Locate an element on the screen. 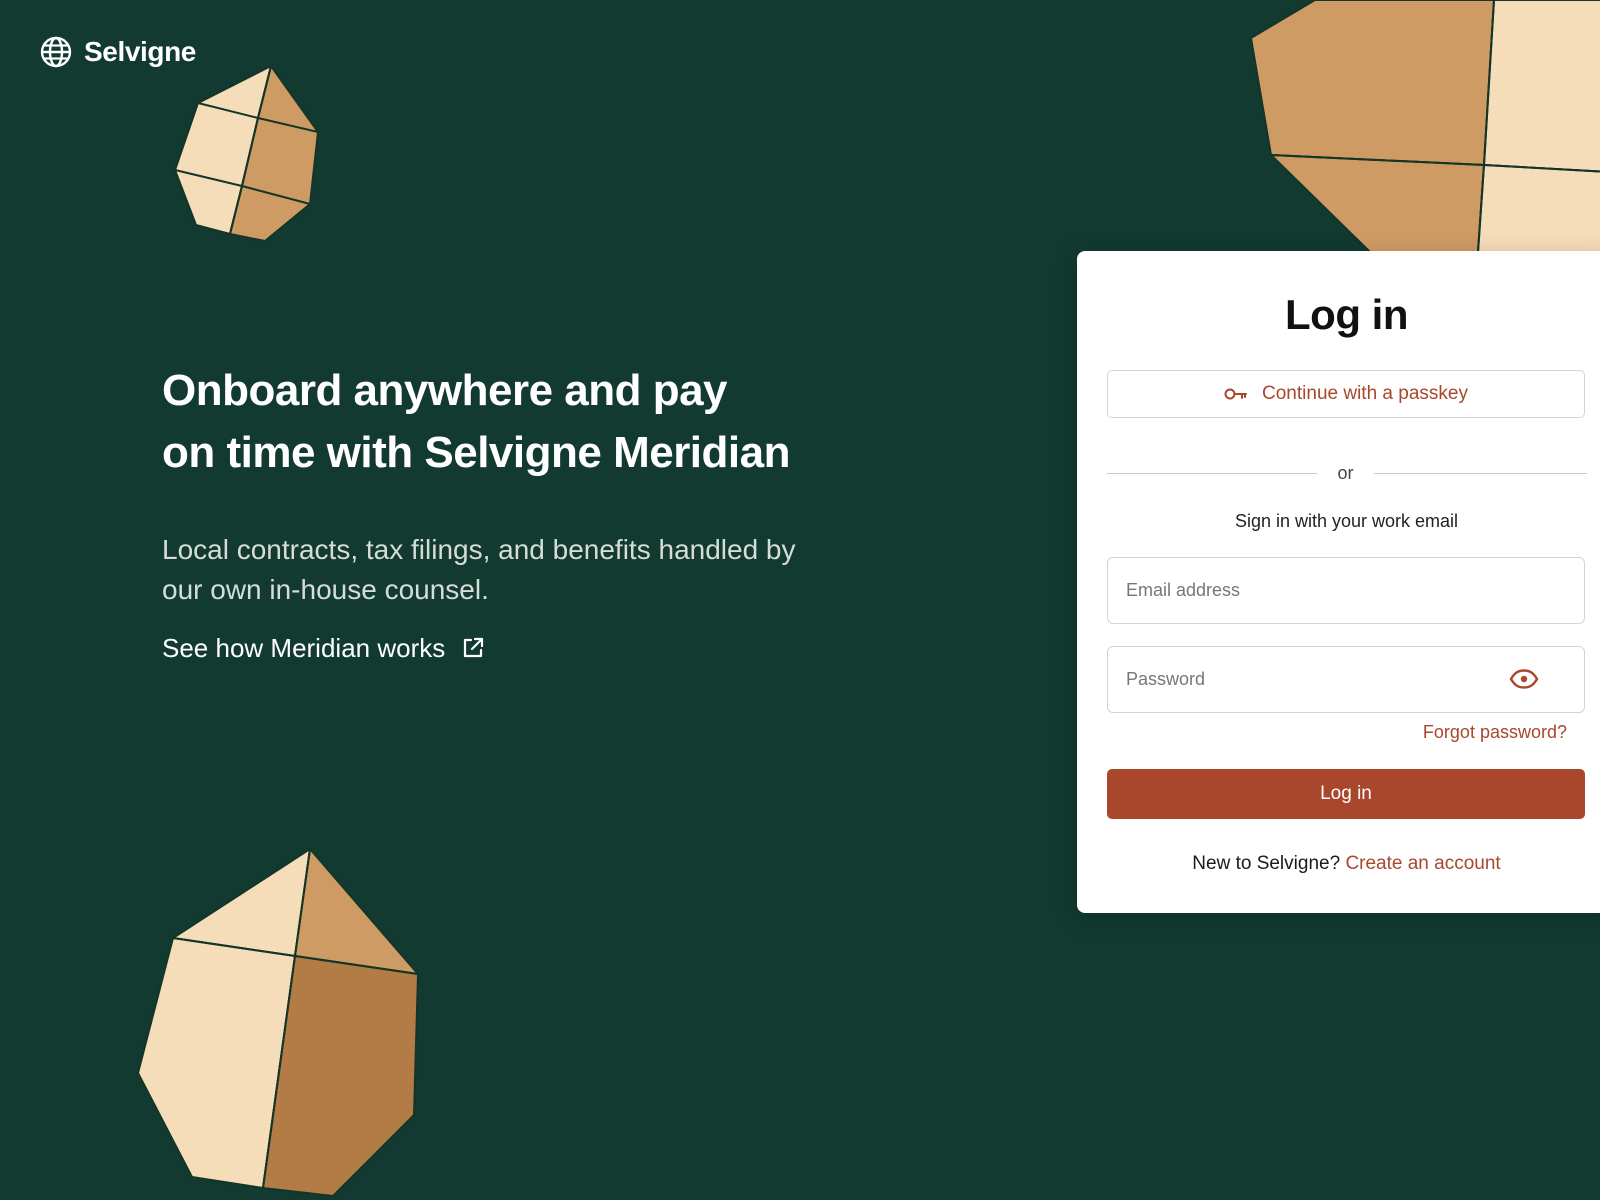 This screenshot has width=1600, height=1200. brand: Selvigne is located at coordinates (118, 52).